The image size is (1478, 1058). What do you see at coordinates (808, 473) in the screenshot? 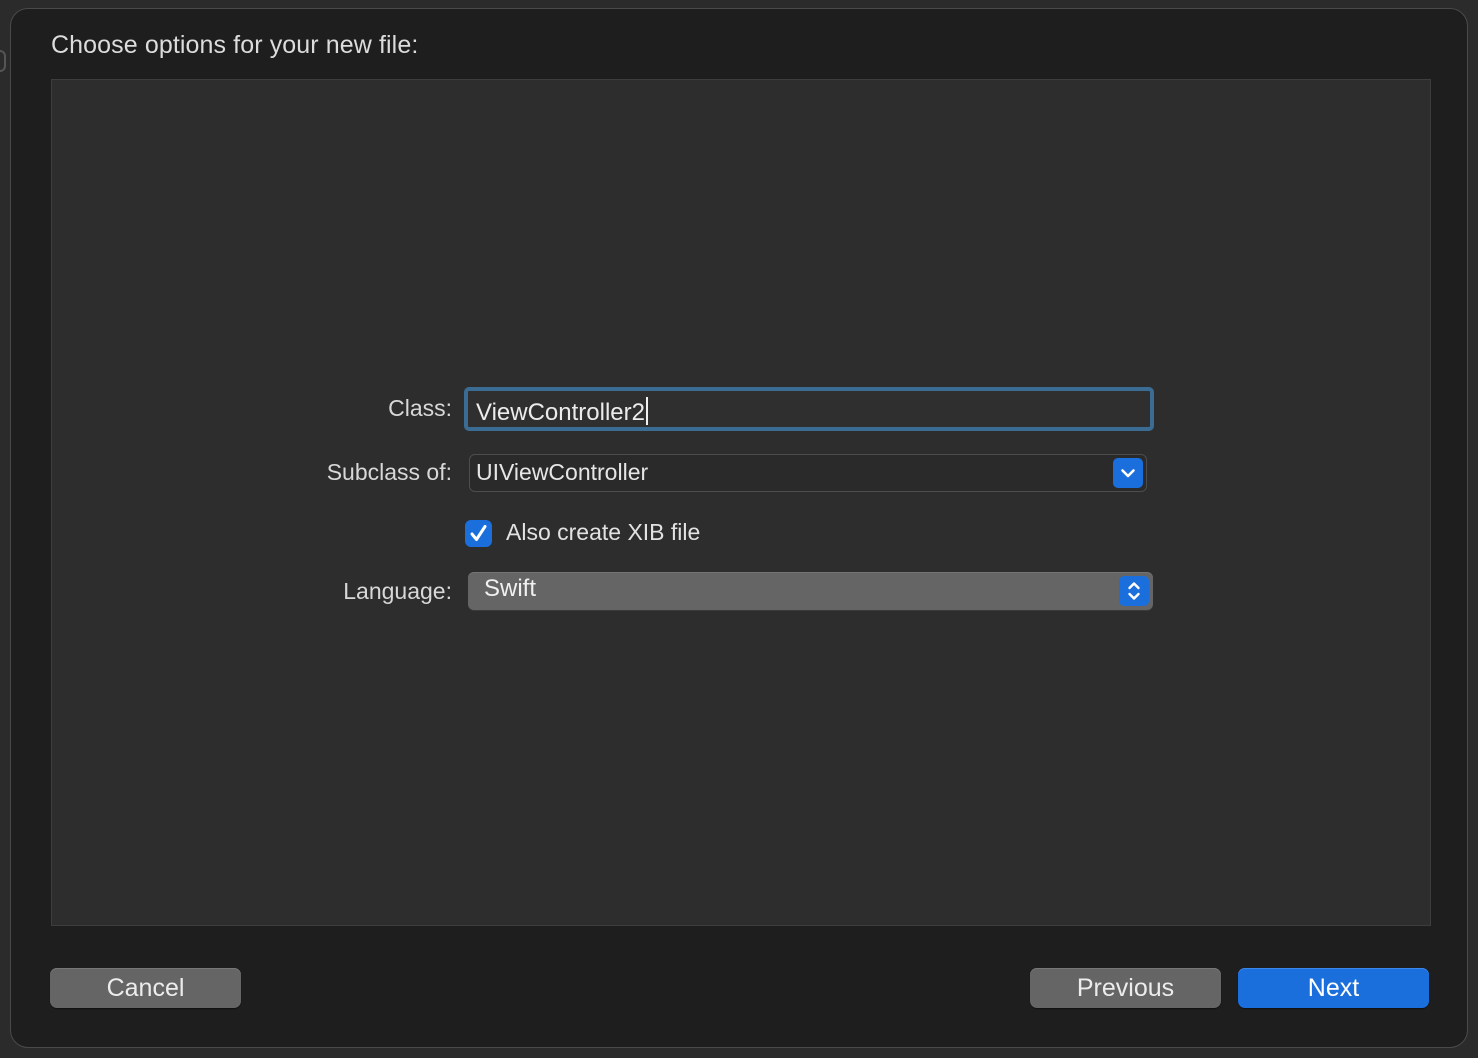
I see `subclass-combo-box: UIViewController` at bounding box center [808, 473].